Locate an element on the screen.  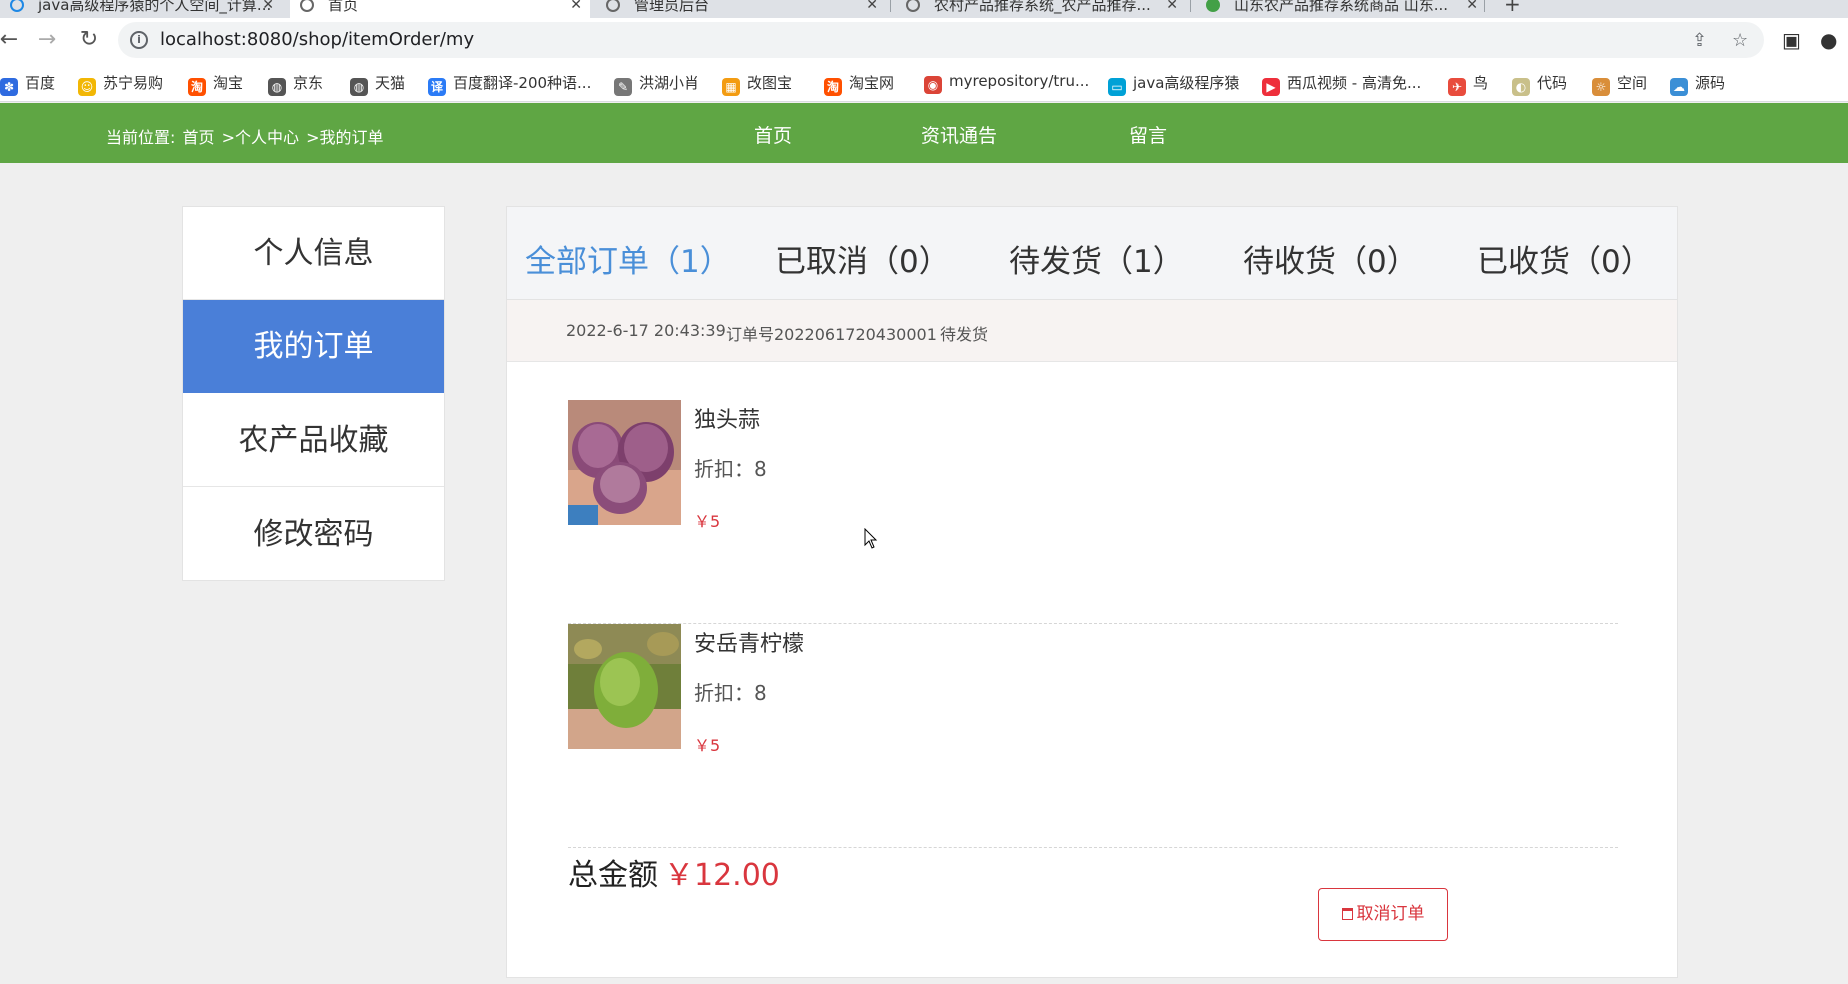
bookmark-item: ◐ 代码 is located at coordinates (1539, 84).